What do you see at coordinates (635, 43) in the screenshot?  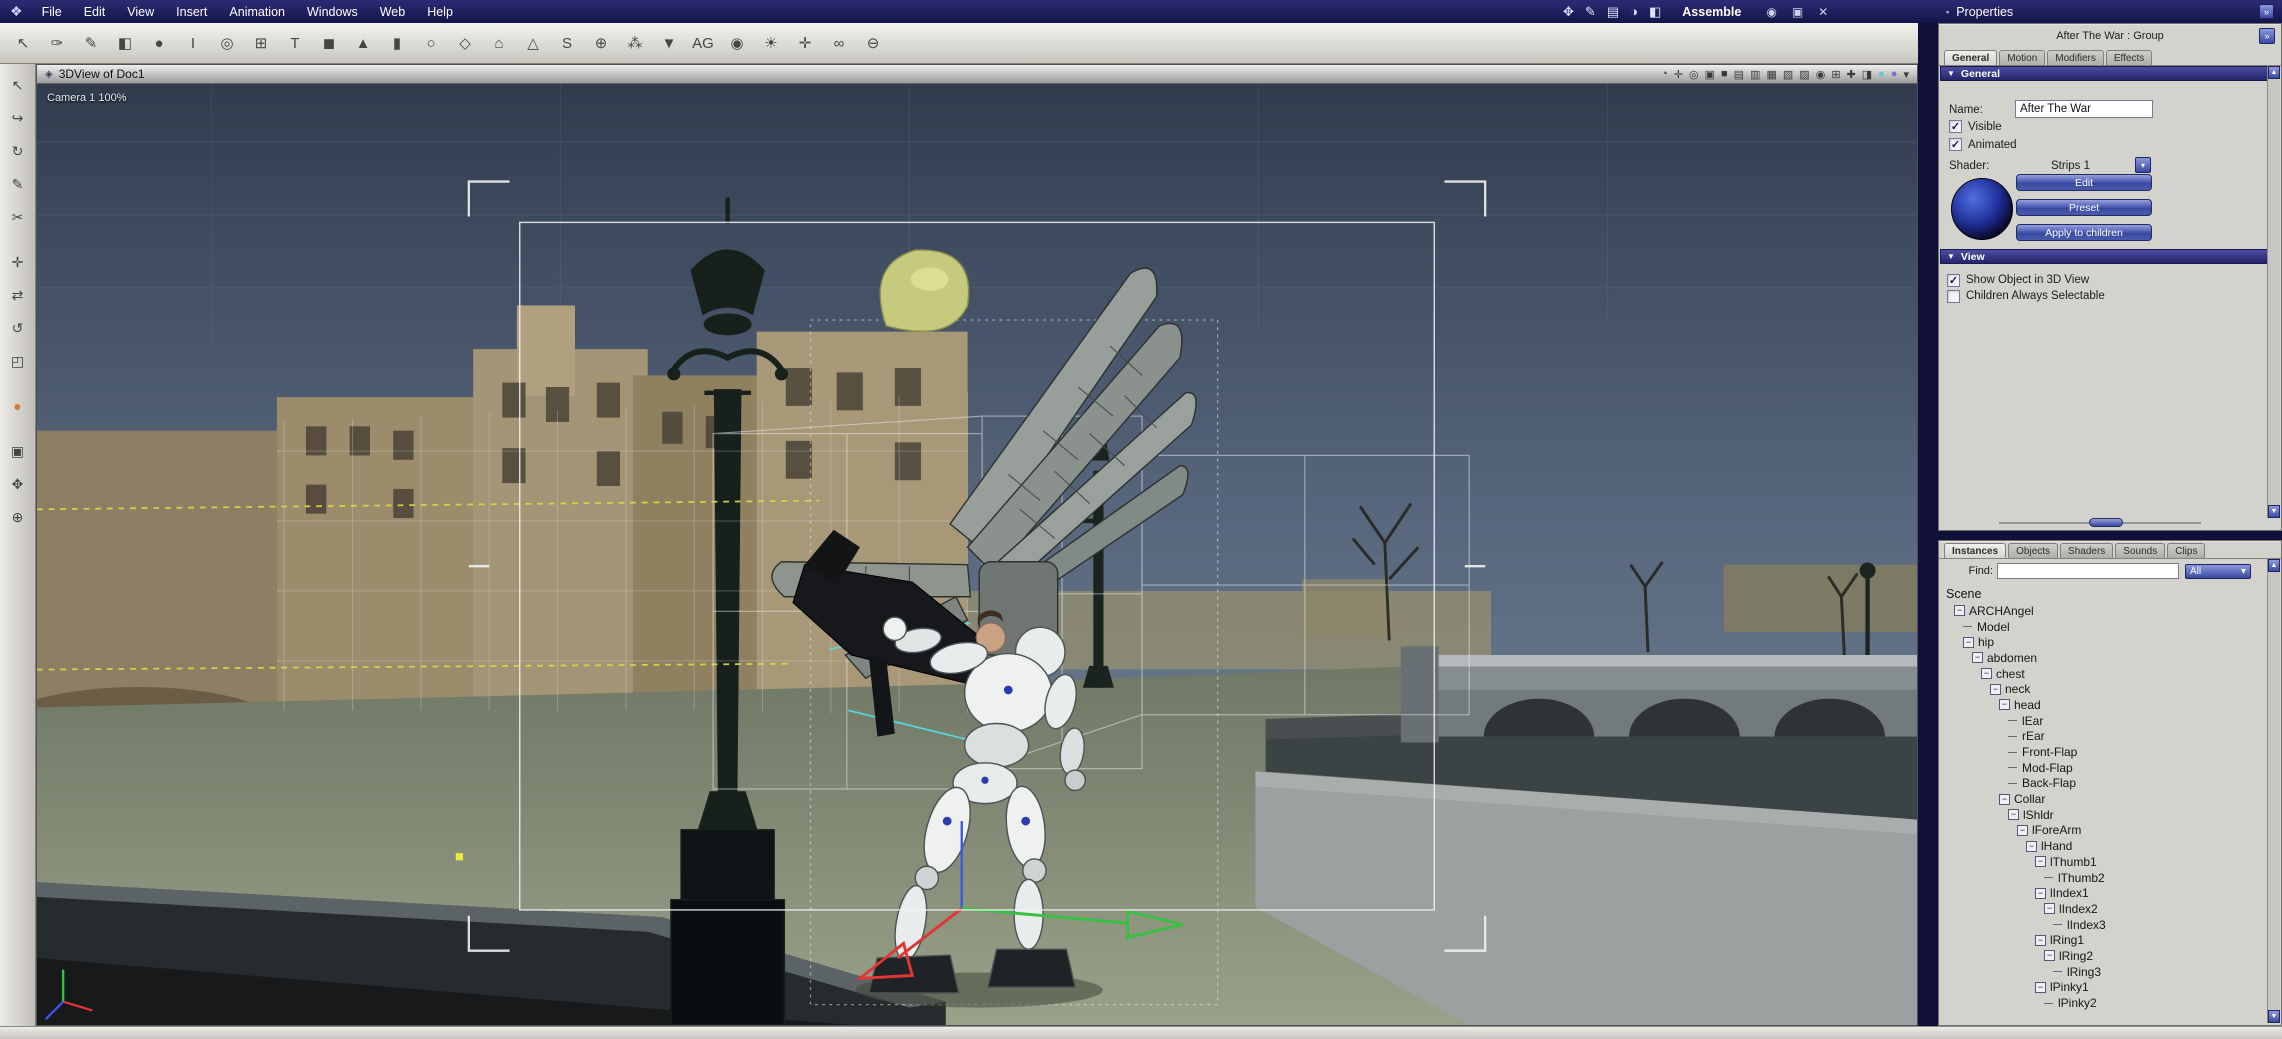 I see `particle-emitter-icon: ⁂` at bounding box center [635, 43].